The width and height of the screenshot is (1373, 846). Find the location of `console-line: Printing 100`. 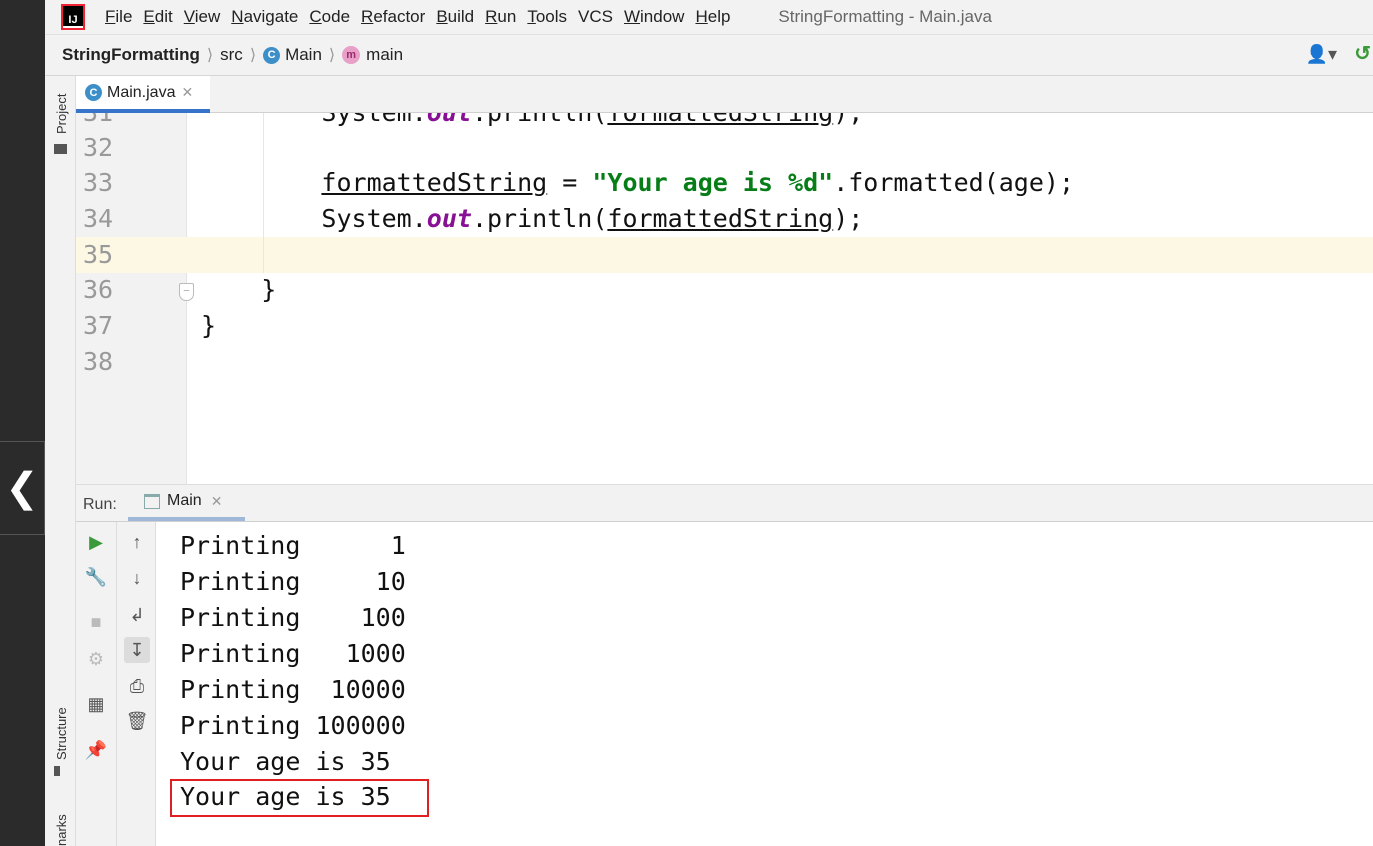

console-line: Printing 100 is located at coordinates (293, 617).